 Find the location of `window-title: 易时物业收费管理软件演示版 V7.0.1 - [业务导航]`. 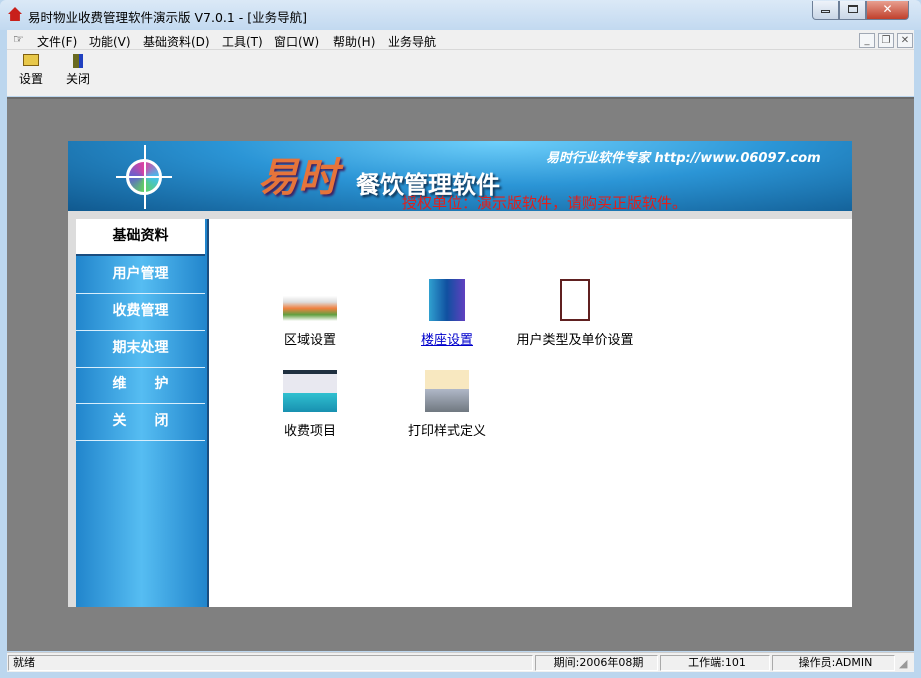

window-title: 易时物业收费管理软件演示版 V7.0.1 - [业务导航] is located at coordinates (168, 17).